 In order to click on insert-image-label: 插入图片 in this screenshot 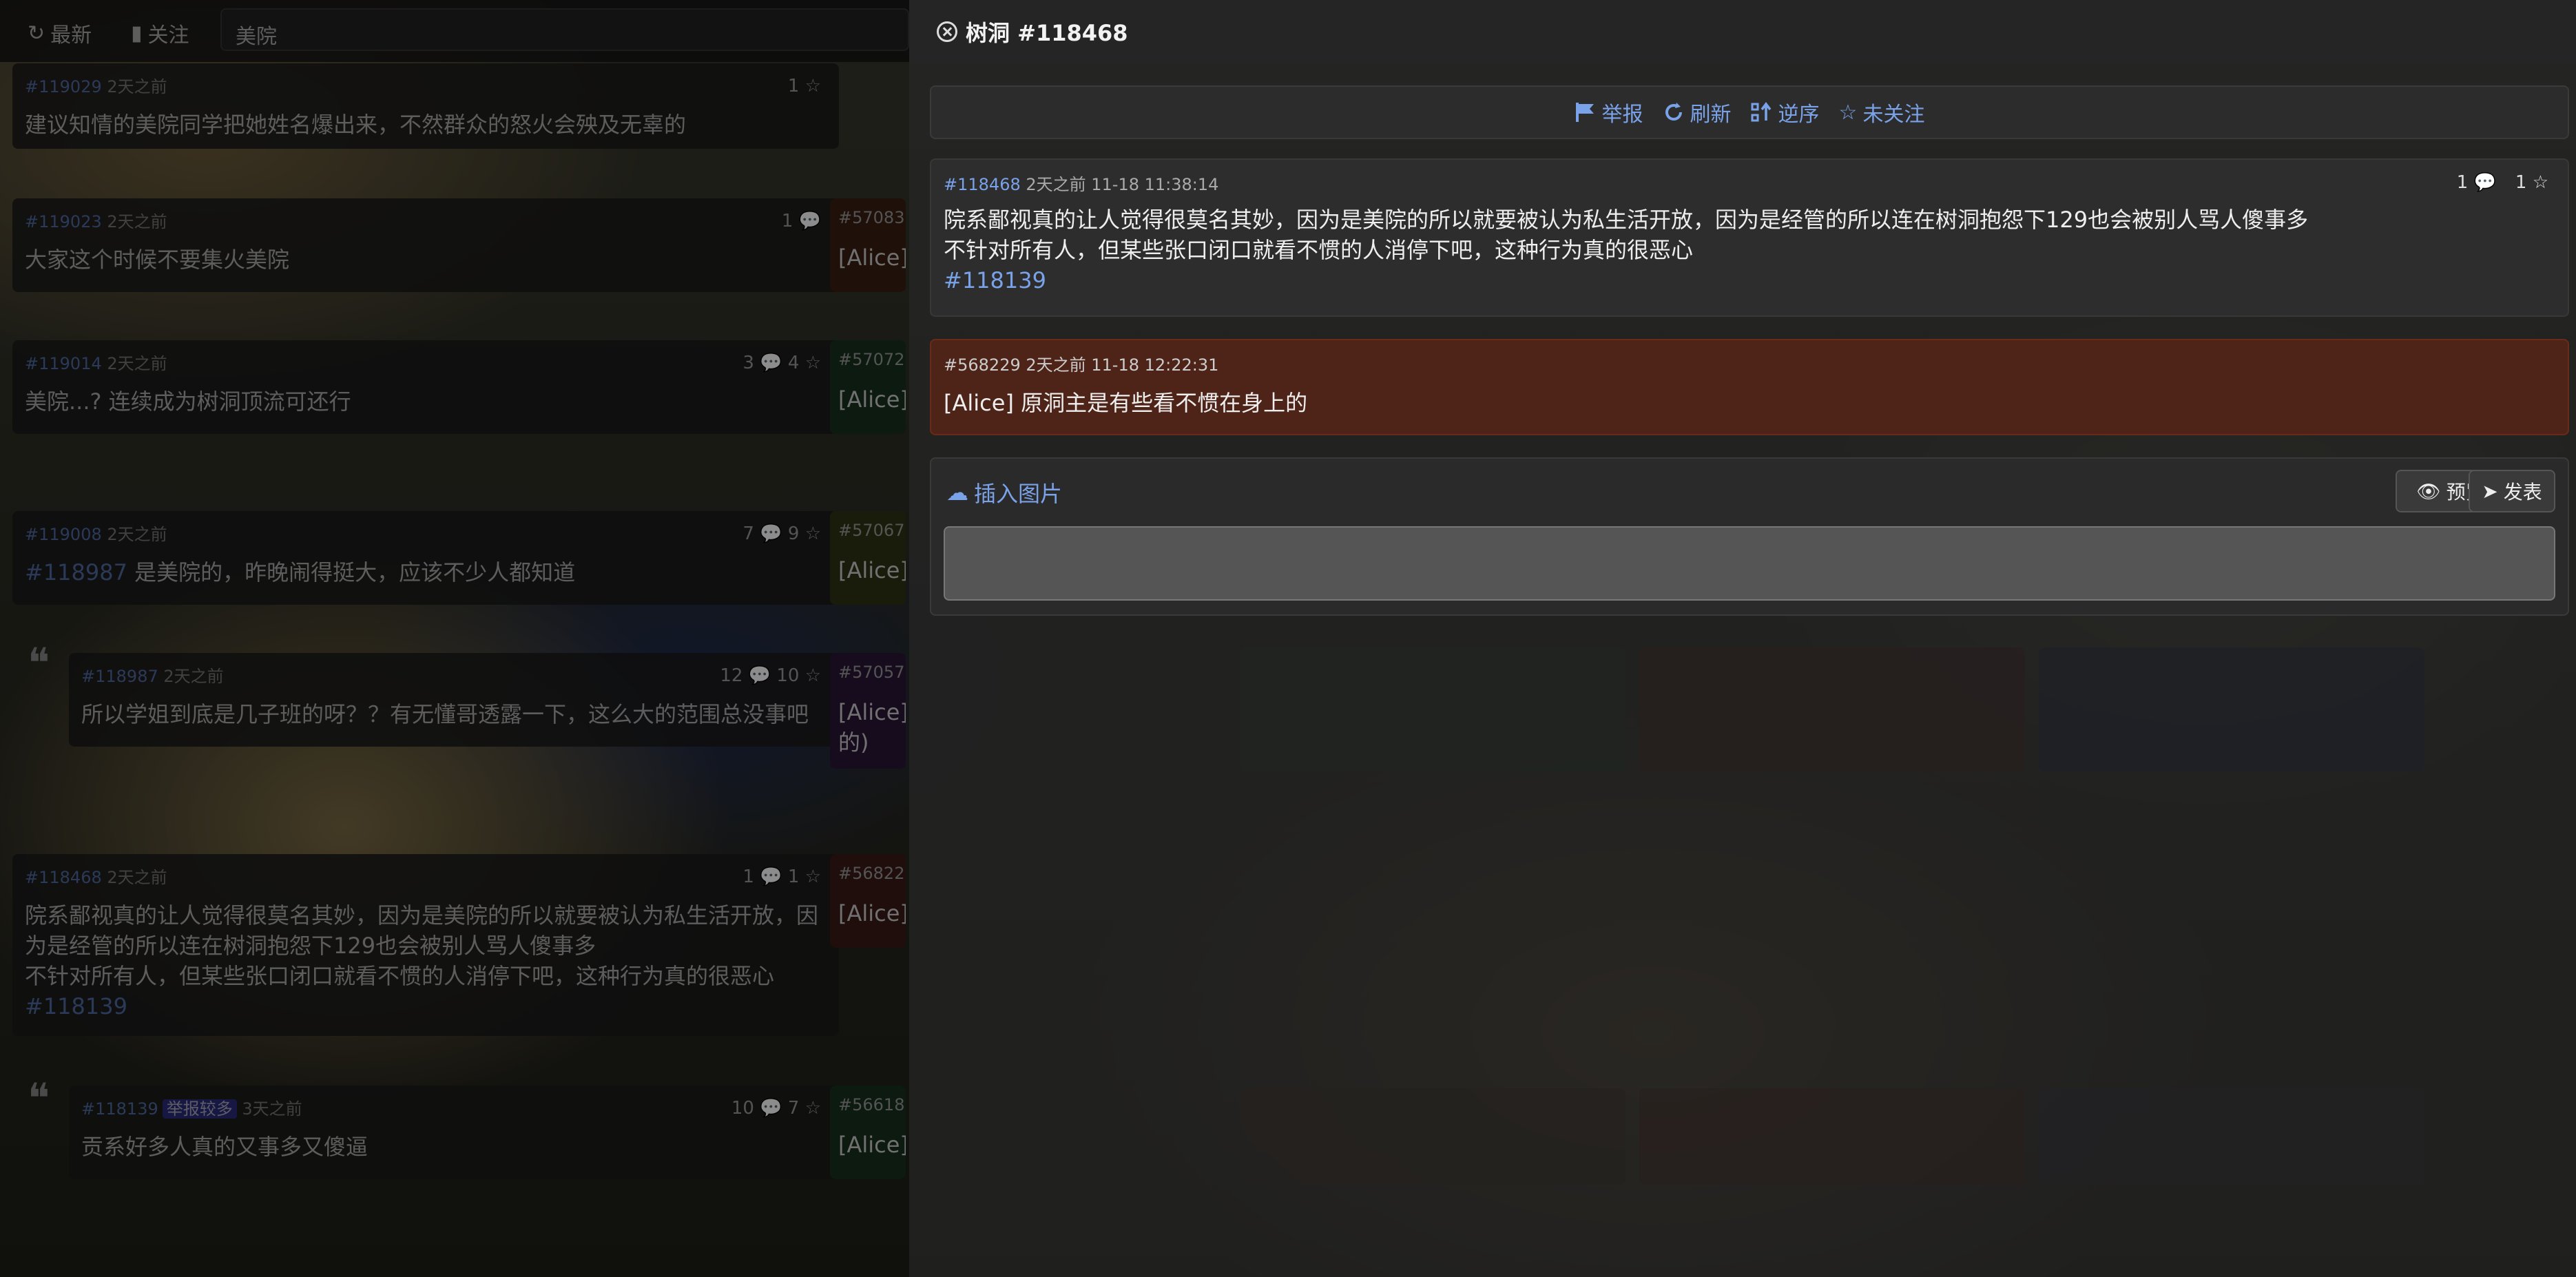, I will do `click(1019, 494)`.